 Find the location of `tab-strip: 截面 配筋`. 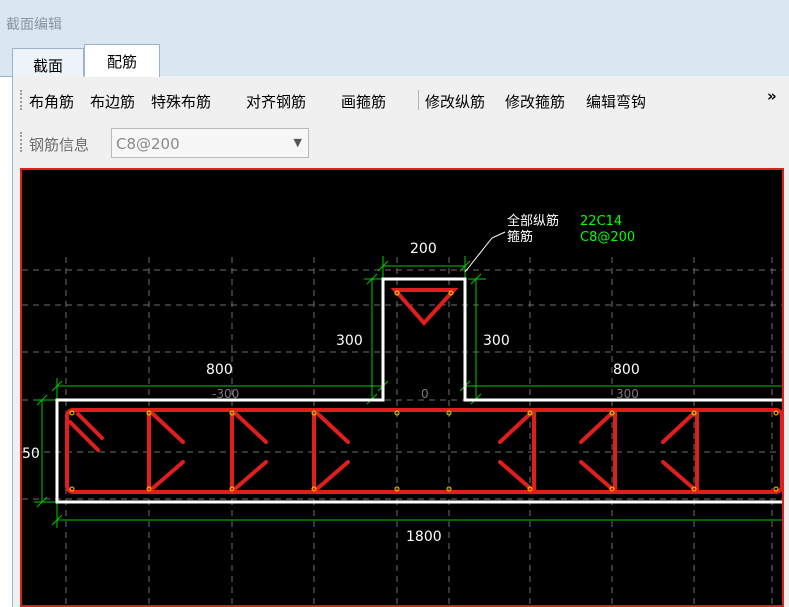

tab-strip: 截面 配筋 is located at coordinates (394, 60).